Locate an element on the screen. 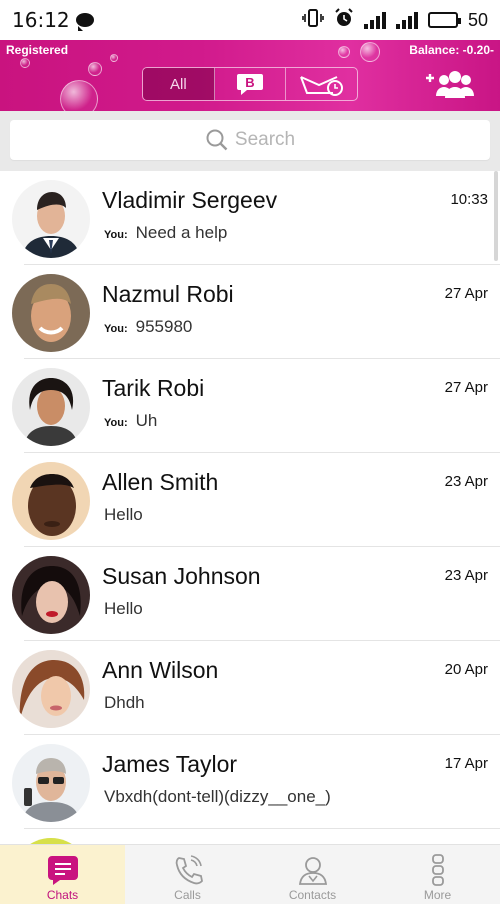 The image size is (500, 904). more-icon is located at coordinates (437, 870).